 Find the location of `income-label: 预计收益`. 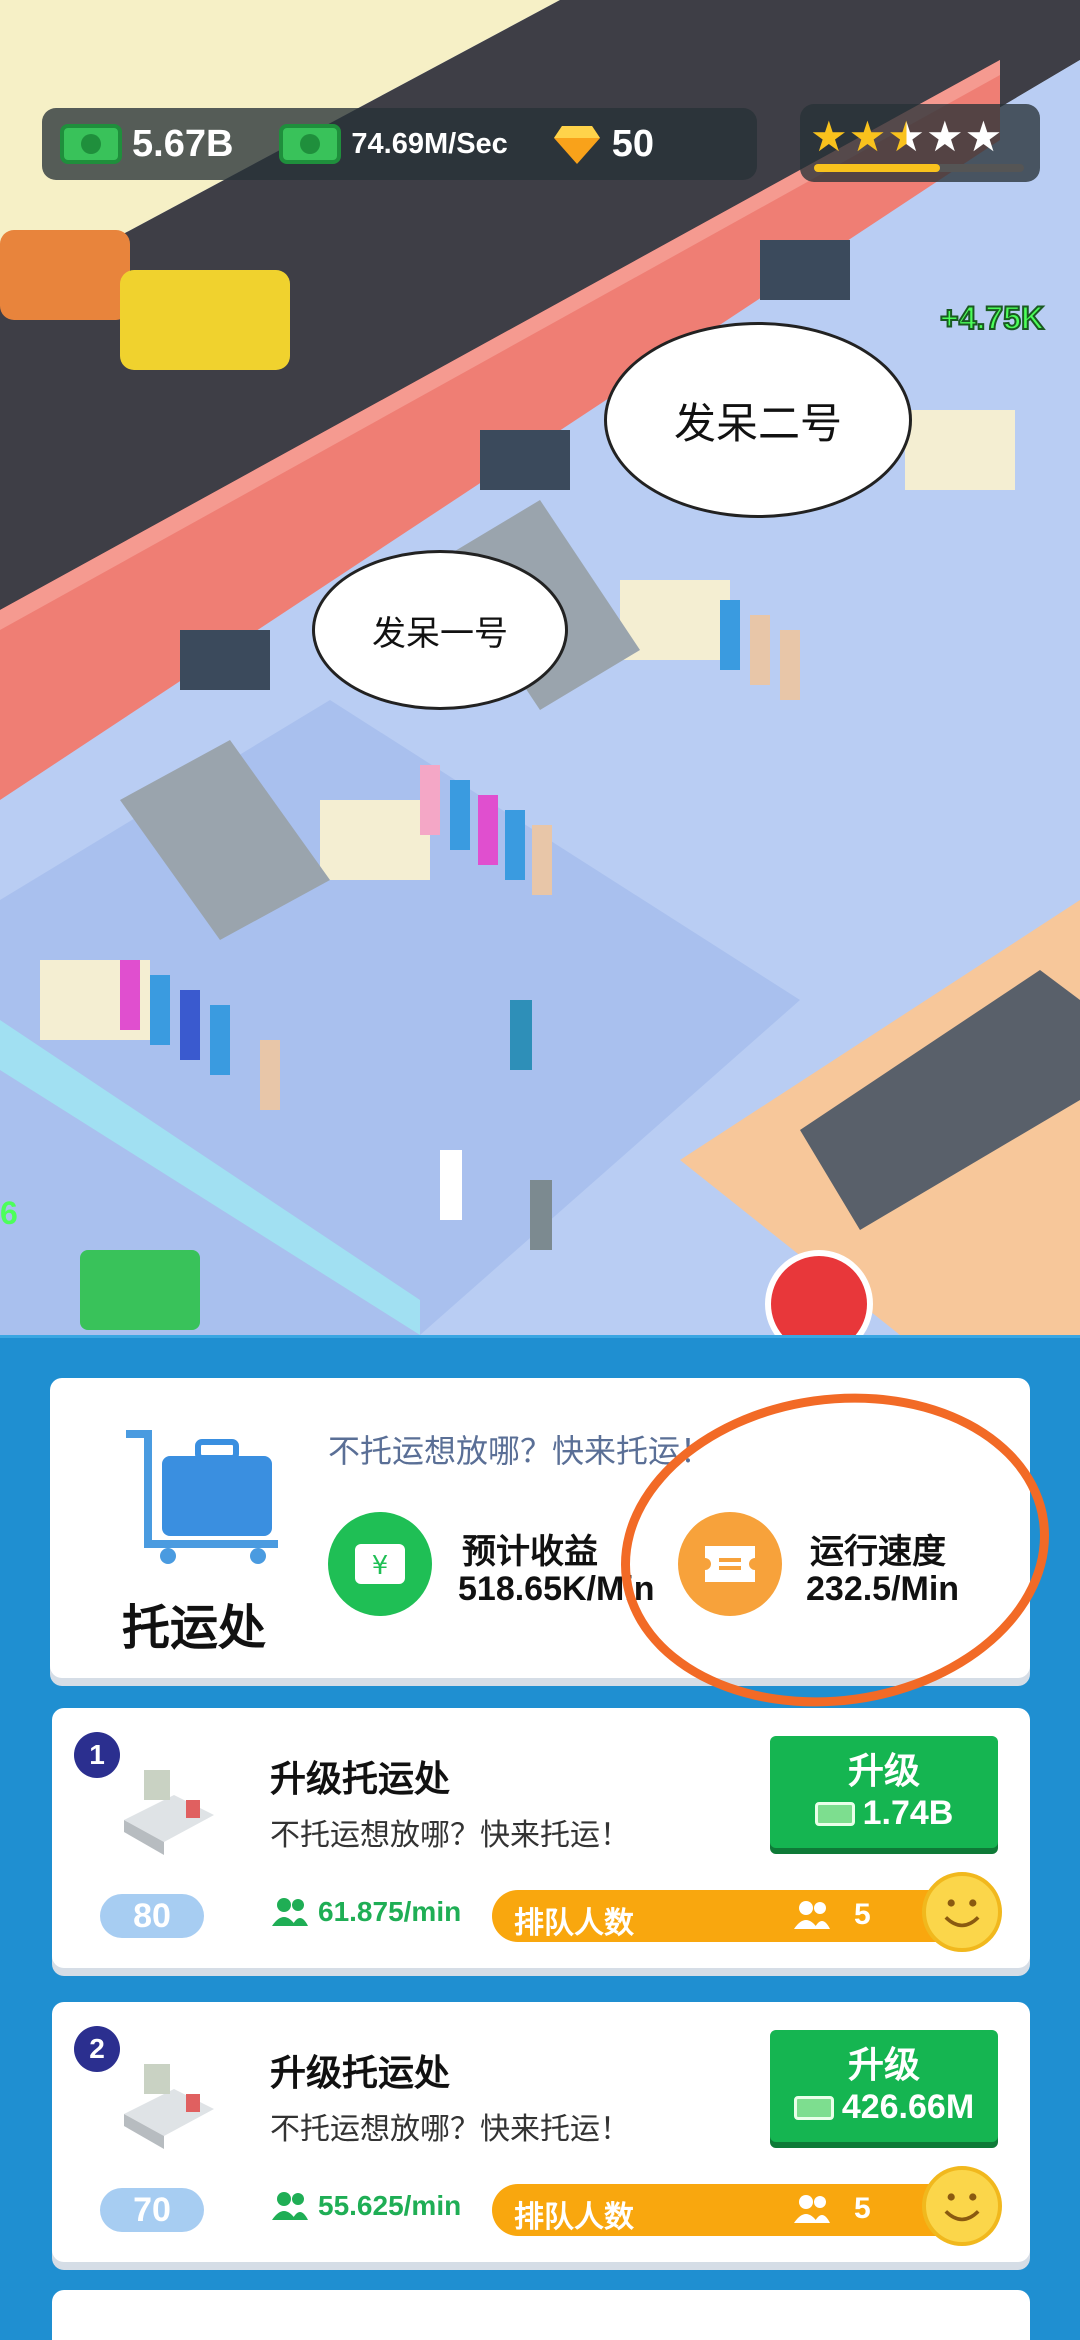

income-label: 预计收益 is located at coordinates (530, 1552).